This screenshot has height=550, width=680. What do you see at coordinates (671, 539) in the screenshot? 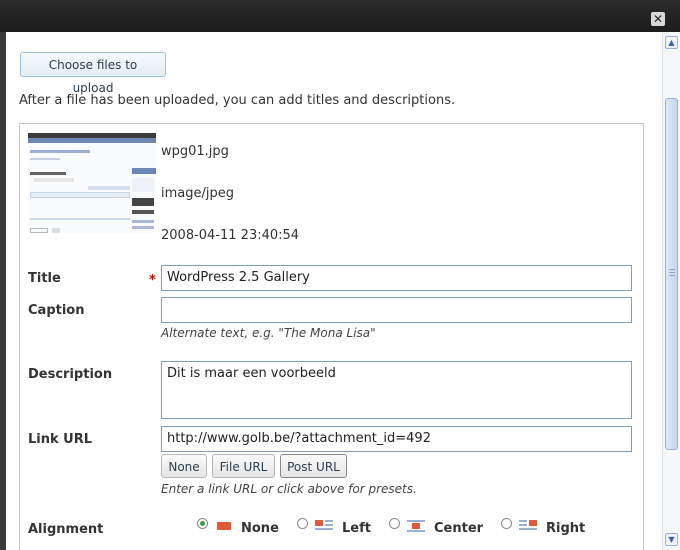
I see `scroll-down-icon: ▼` at bounding box center [671, 539].